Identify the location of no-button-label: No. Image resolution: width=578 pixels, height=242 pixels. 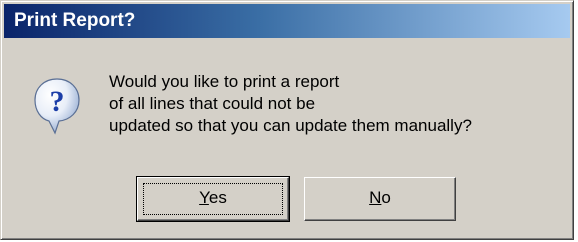
(380, 197).